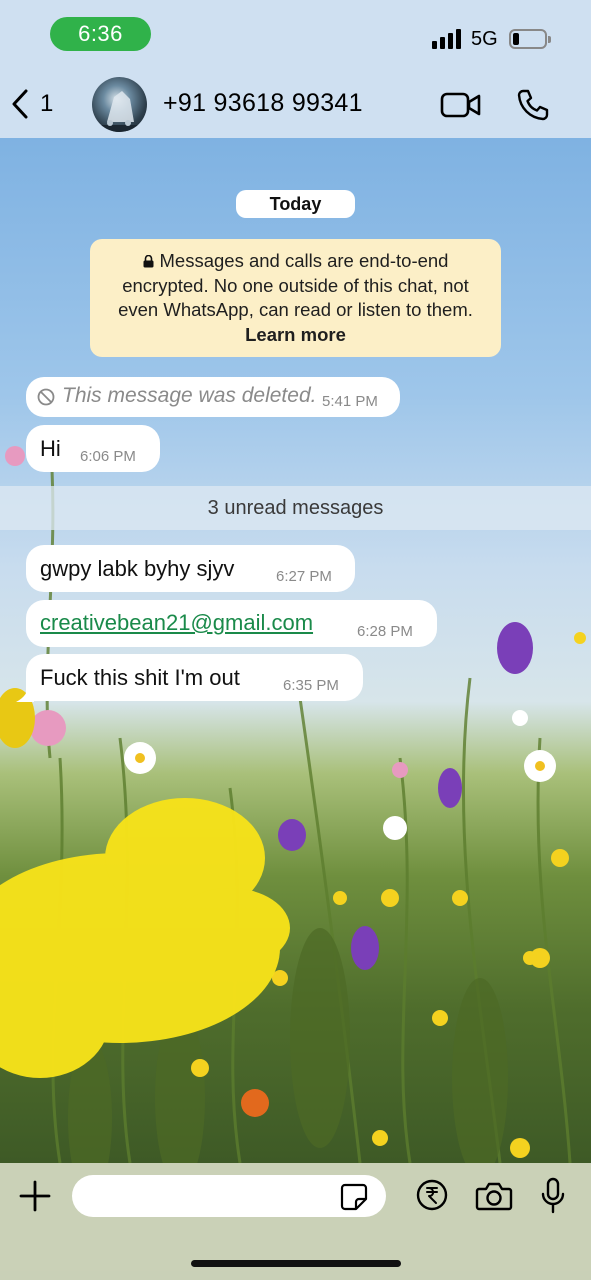 This screenshot has width=591, height=1280. I want to click on unread-messages-banner: 3 unread messages, so click(295, 508).